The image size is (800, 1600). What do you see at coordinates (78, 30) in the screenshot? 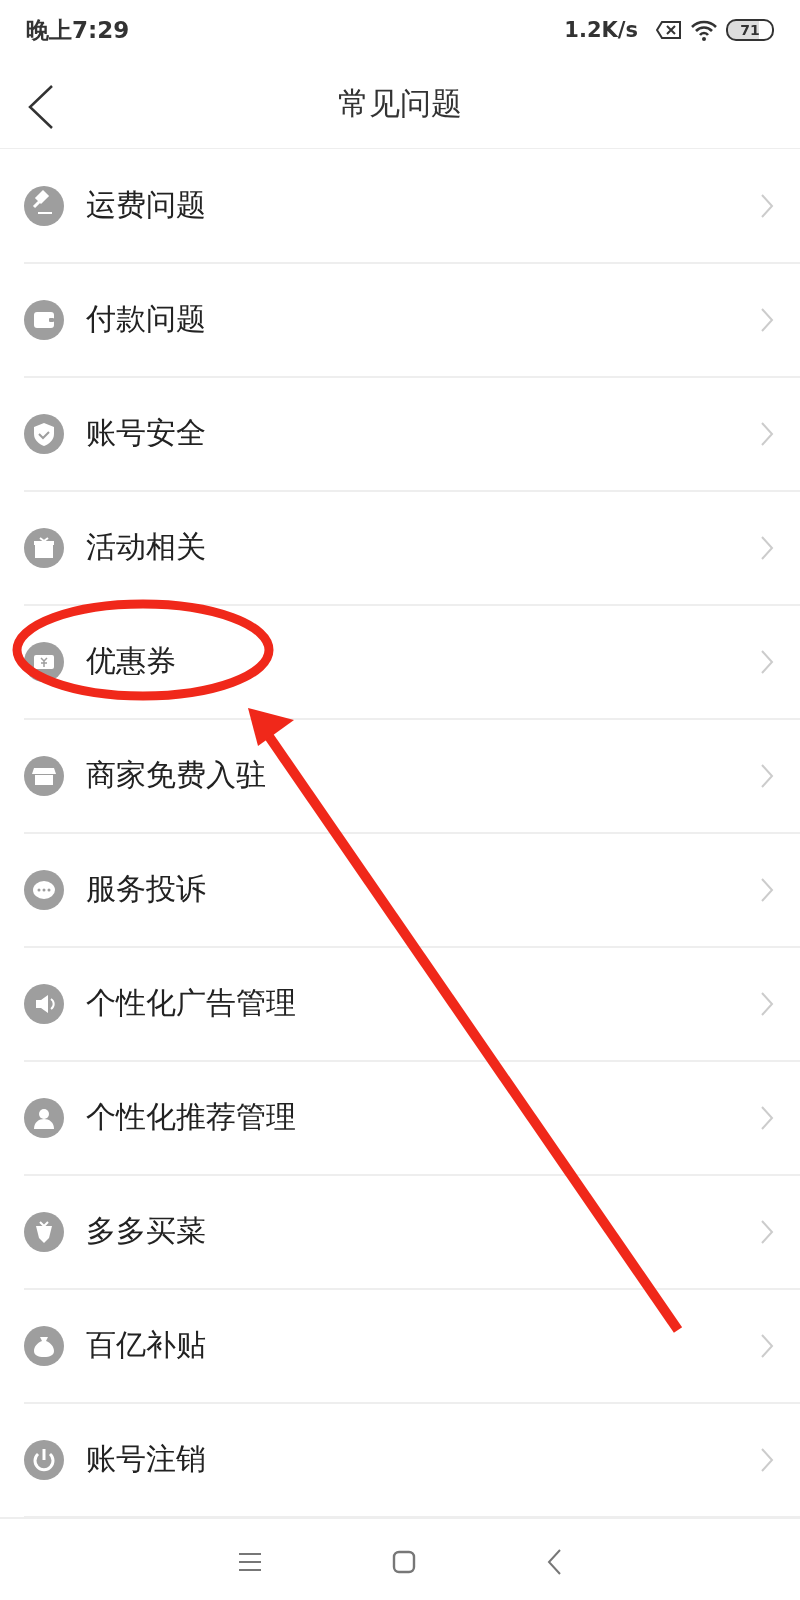
I see `status-time: 晚上7:29` at bounding box center [78, 30].